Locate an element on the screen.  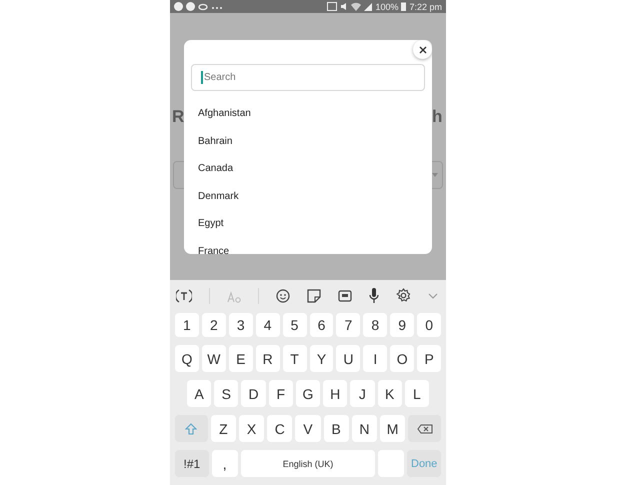
keyboard-key: L is located at coordinates (416, 393).